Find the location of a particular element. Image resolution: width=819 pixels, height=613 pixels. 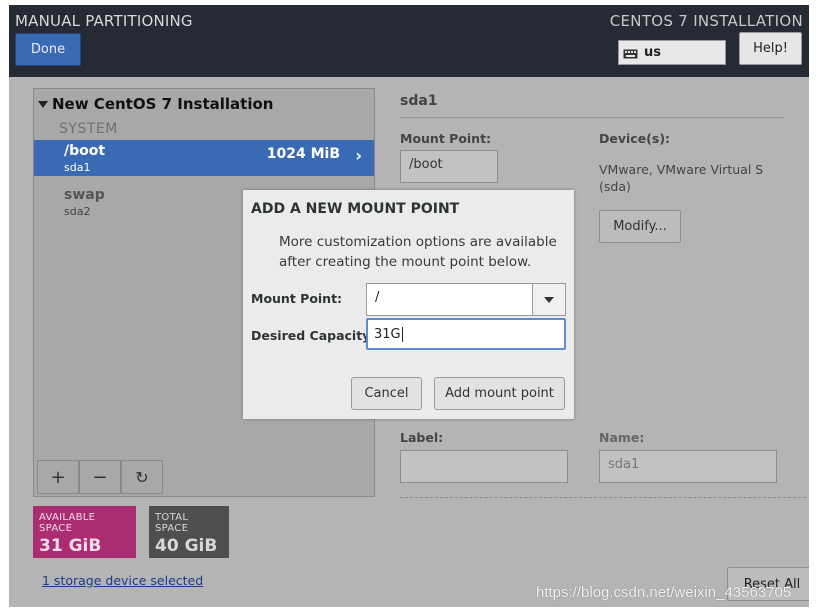

mount-point-combo: / is located at coordinates (466, 299).